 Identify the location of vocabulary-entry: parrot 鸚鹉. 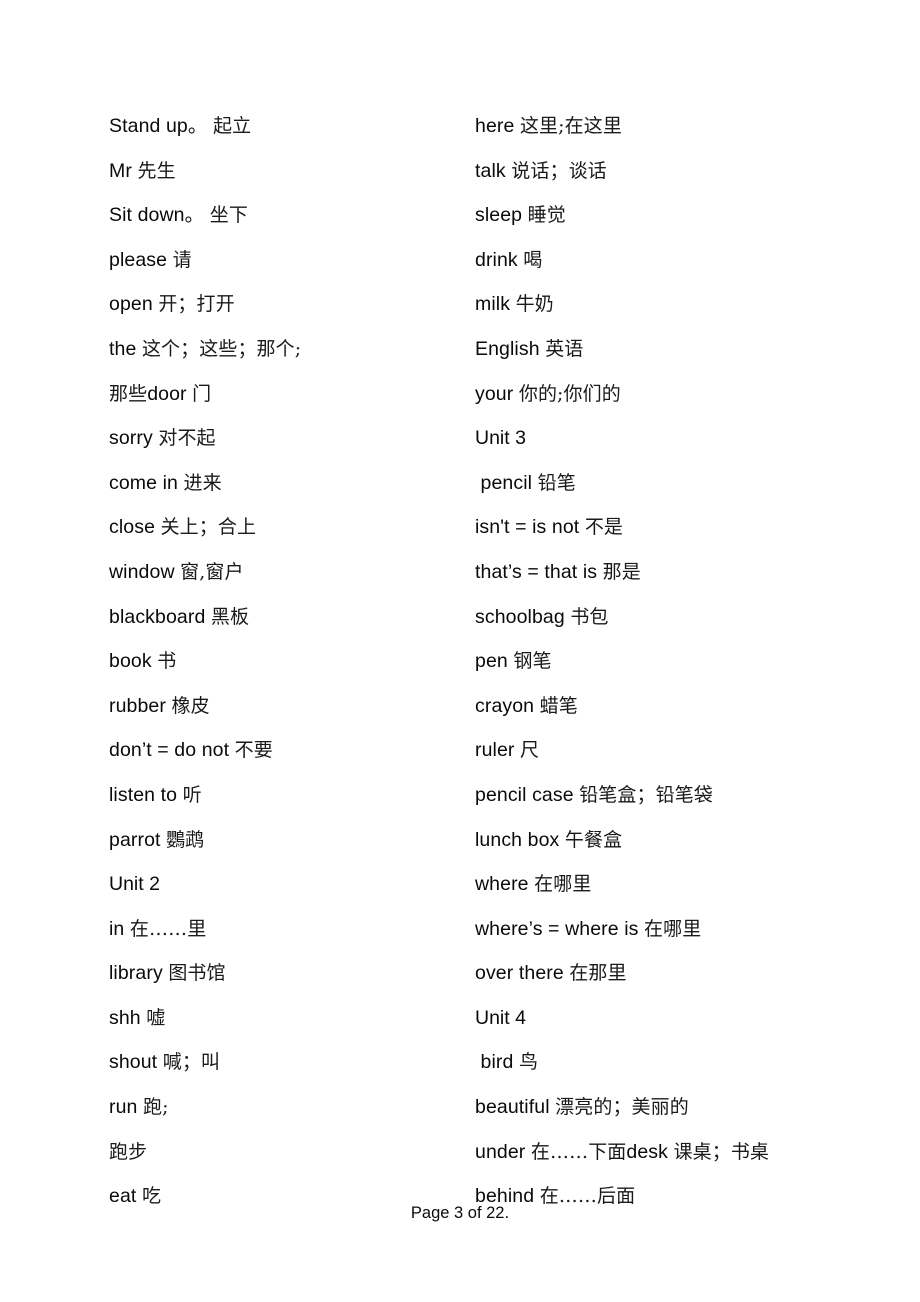
(284, 840).